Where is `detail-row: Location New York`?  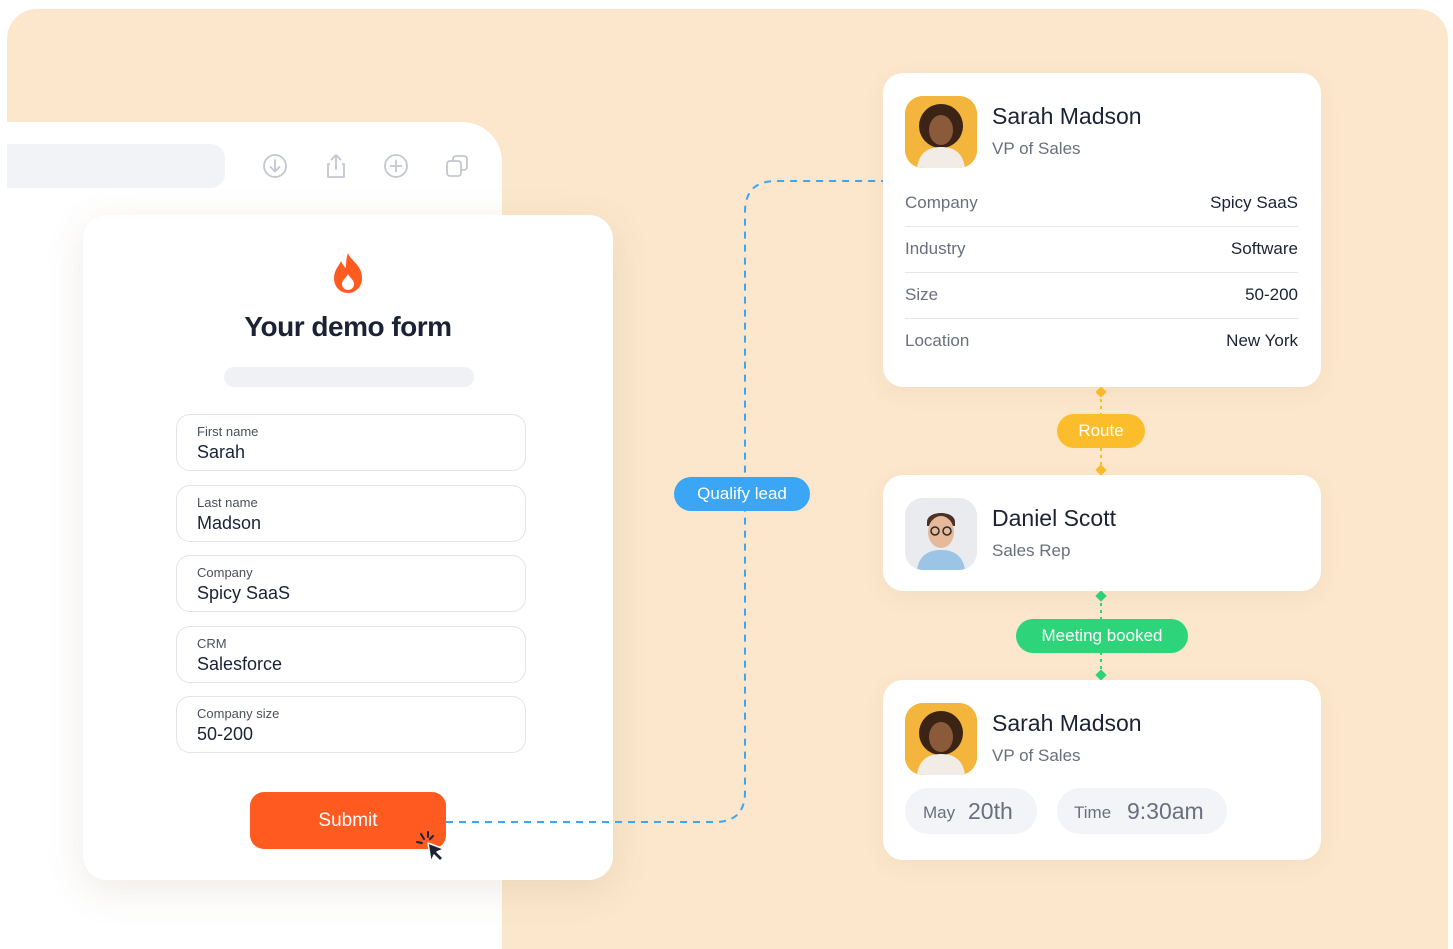
detail-row: Location New York is located at coordinates (1101, 342).